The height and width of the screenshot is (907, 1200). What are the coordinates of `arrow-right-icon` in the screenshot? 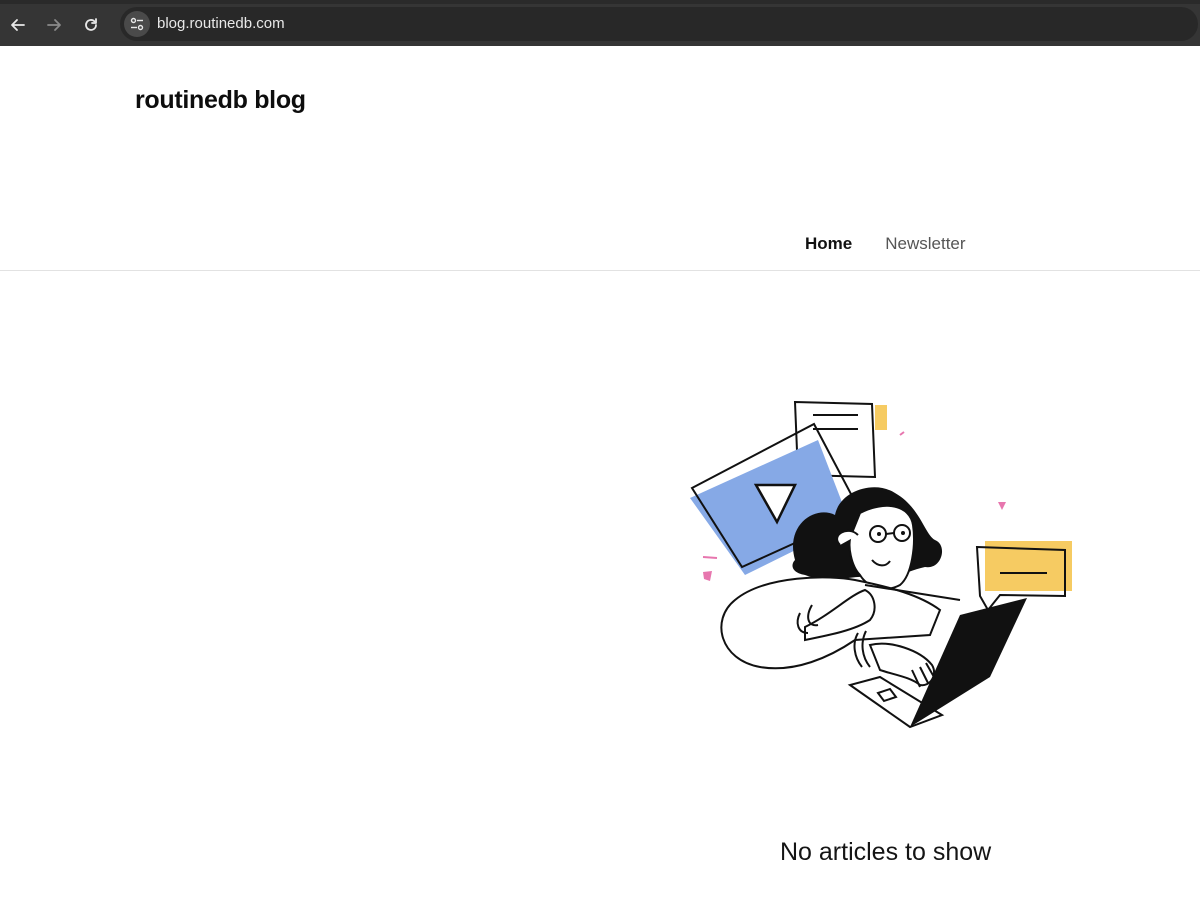 It's located at (54, 25).